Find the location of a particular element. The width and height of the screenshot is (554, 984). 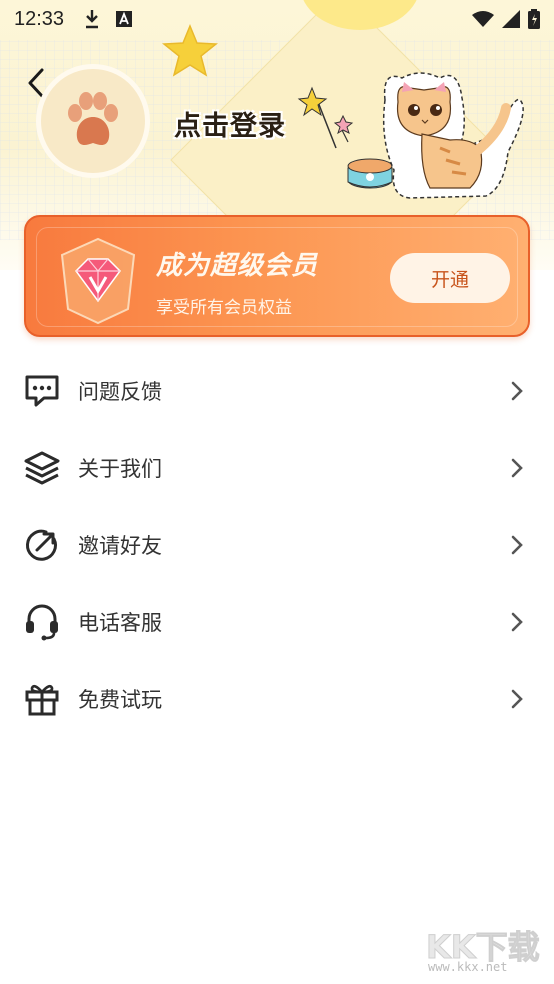

vip-diamond-icon is located at coordinates (98, 281).